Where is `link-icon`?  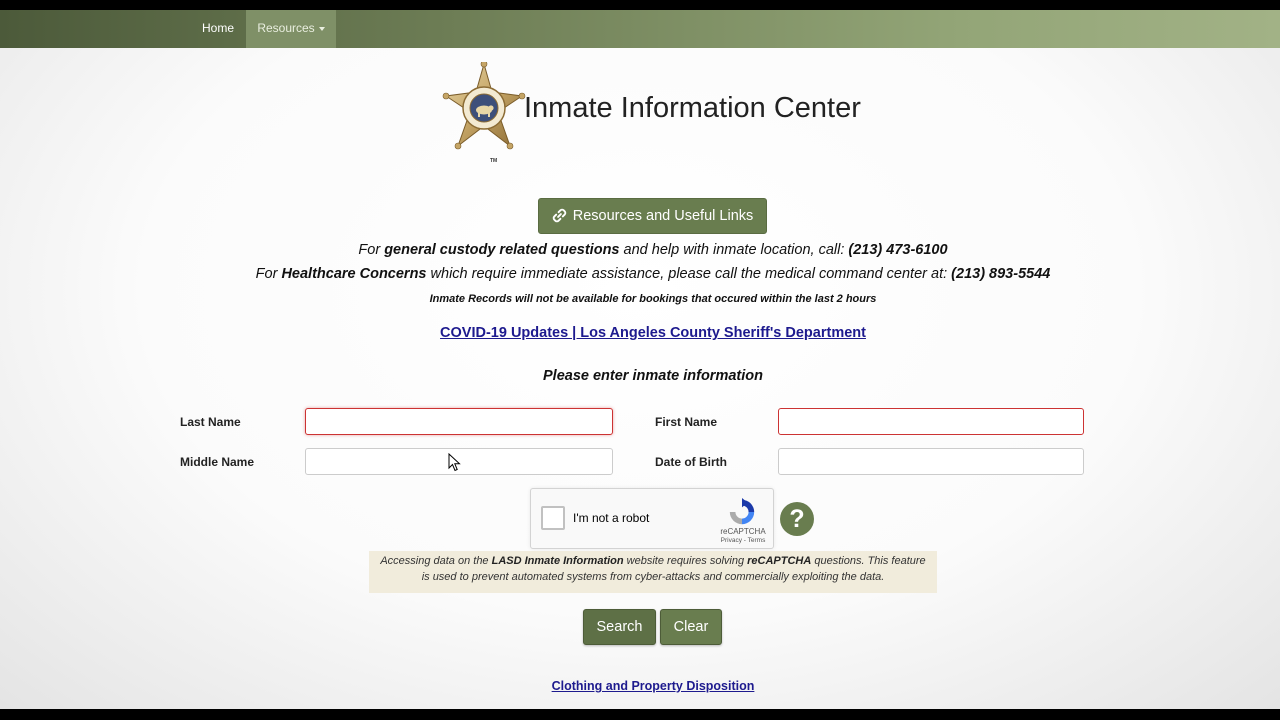
link-icon is located at coordinates (559, 215).